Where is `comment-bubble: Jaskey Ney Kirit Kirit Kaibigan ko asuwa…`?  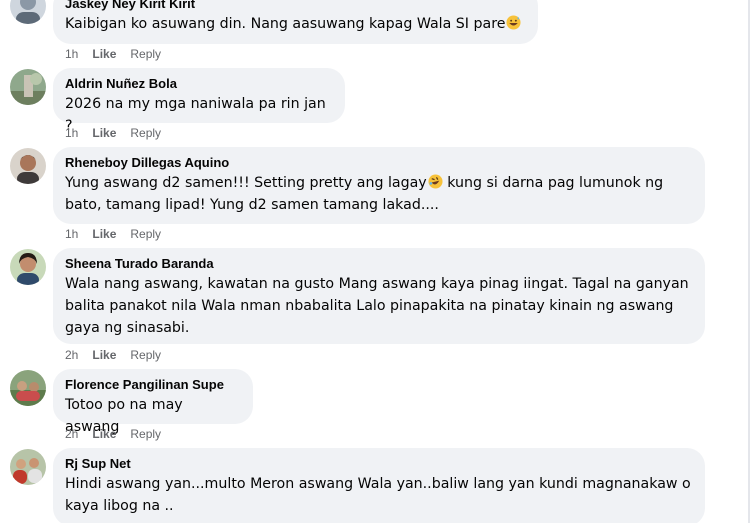
comment-bubble: Jaskey Ney Kirit Kirit Kaibigan ko asuwa… is located at coordinates (295, 22).